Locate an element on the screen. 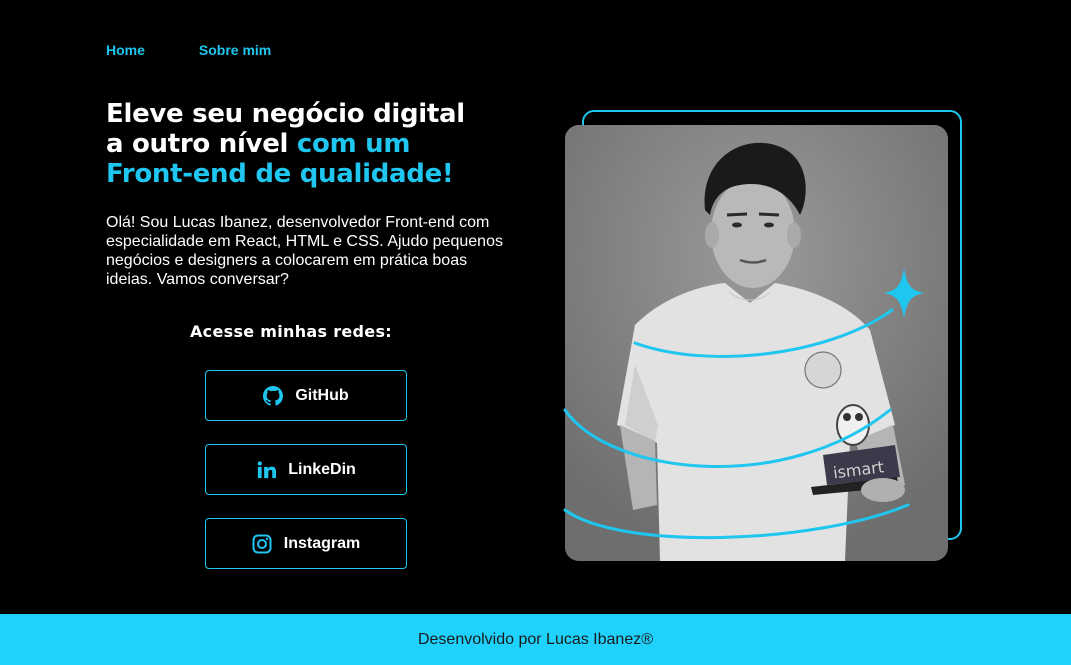 The width and height of the screenshot is (1071, 665). footer-text: Desenvolvido por Lucas Ibanez® is located at coordinates (535, 639).